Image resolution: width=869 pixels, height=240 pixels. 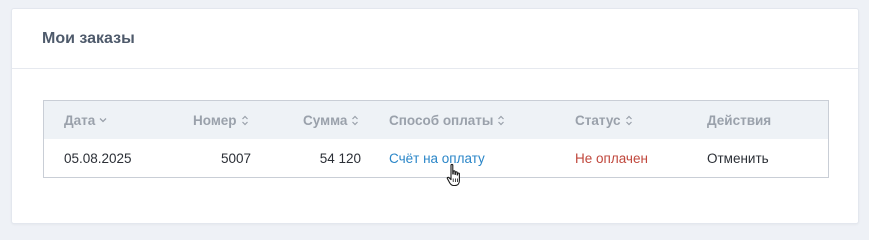 What do you see at coordinates (103, 120) in the screenshot?
I see `chevron-down-icon` at bounding box center [103, 120].